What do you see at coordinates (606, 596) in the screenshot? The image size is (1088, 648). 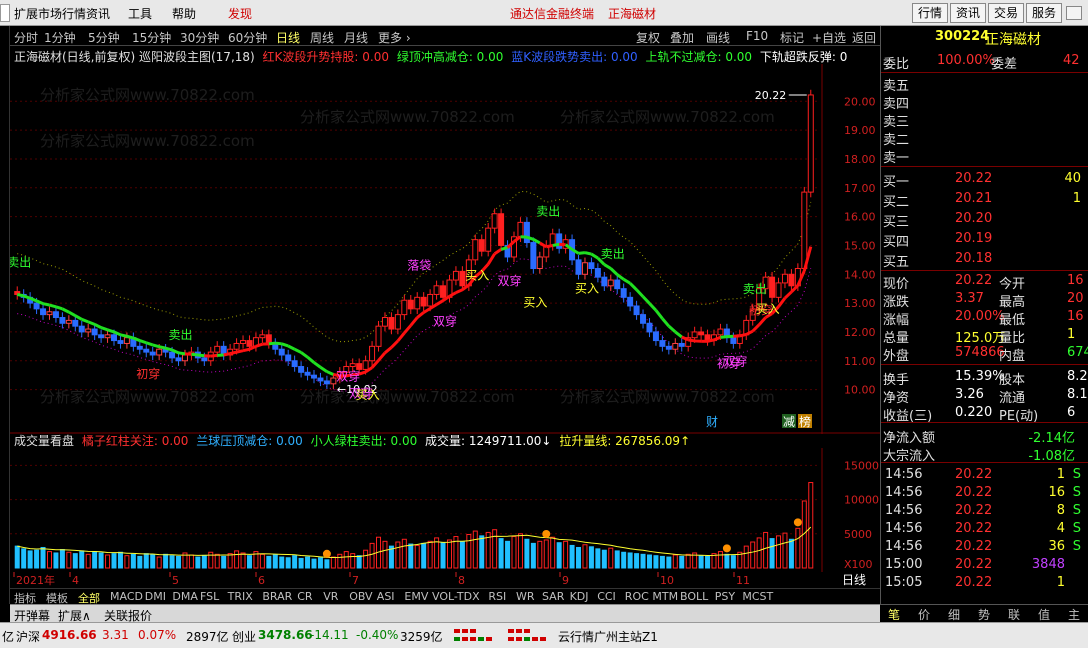 I see `indicator-tab-cci: CCI` at bounding box center [606, 596].